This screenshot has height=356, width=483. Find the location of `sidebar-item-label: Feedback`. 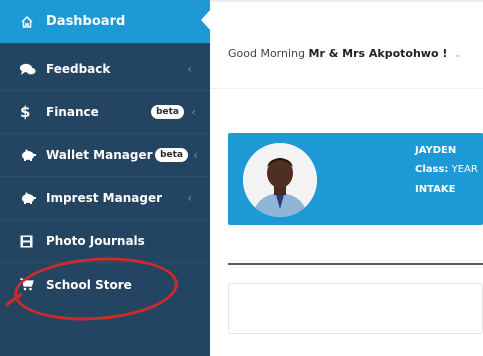

sidebar-item-label: Feedback is located at coordinates (78, 69).